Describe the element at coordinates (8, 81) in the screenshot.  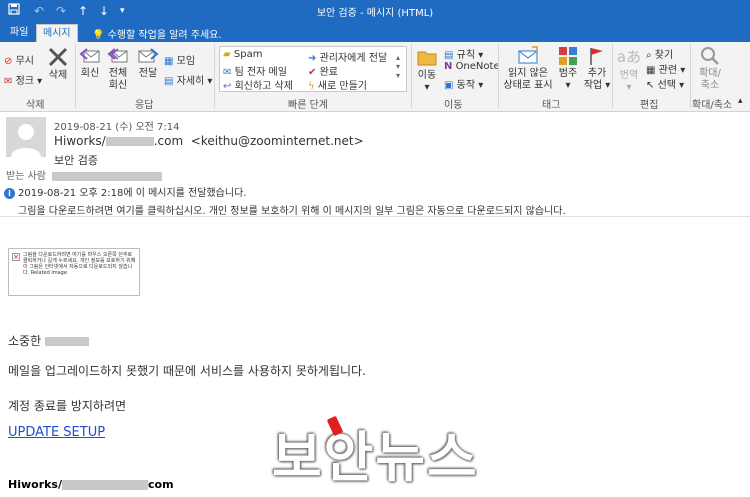
I see `junk-icon: ✉` at that location.